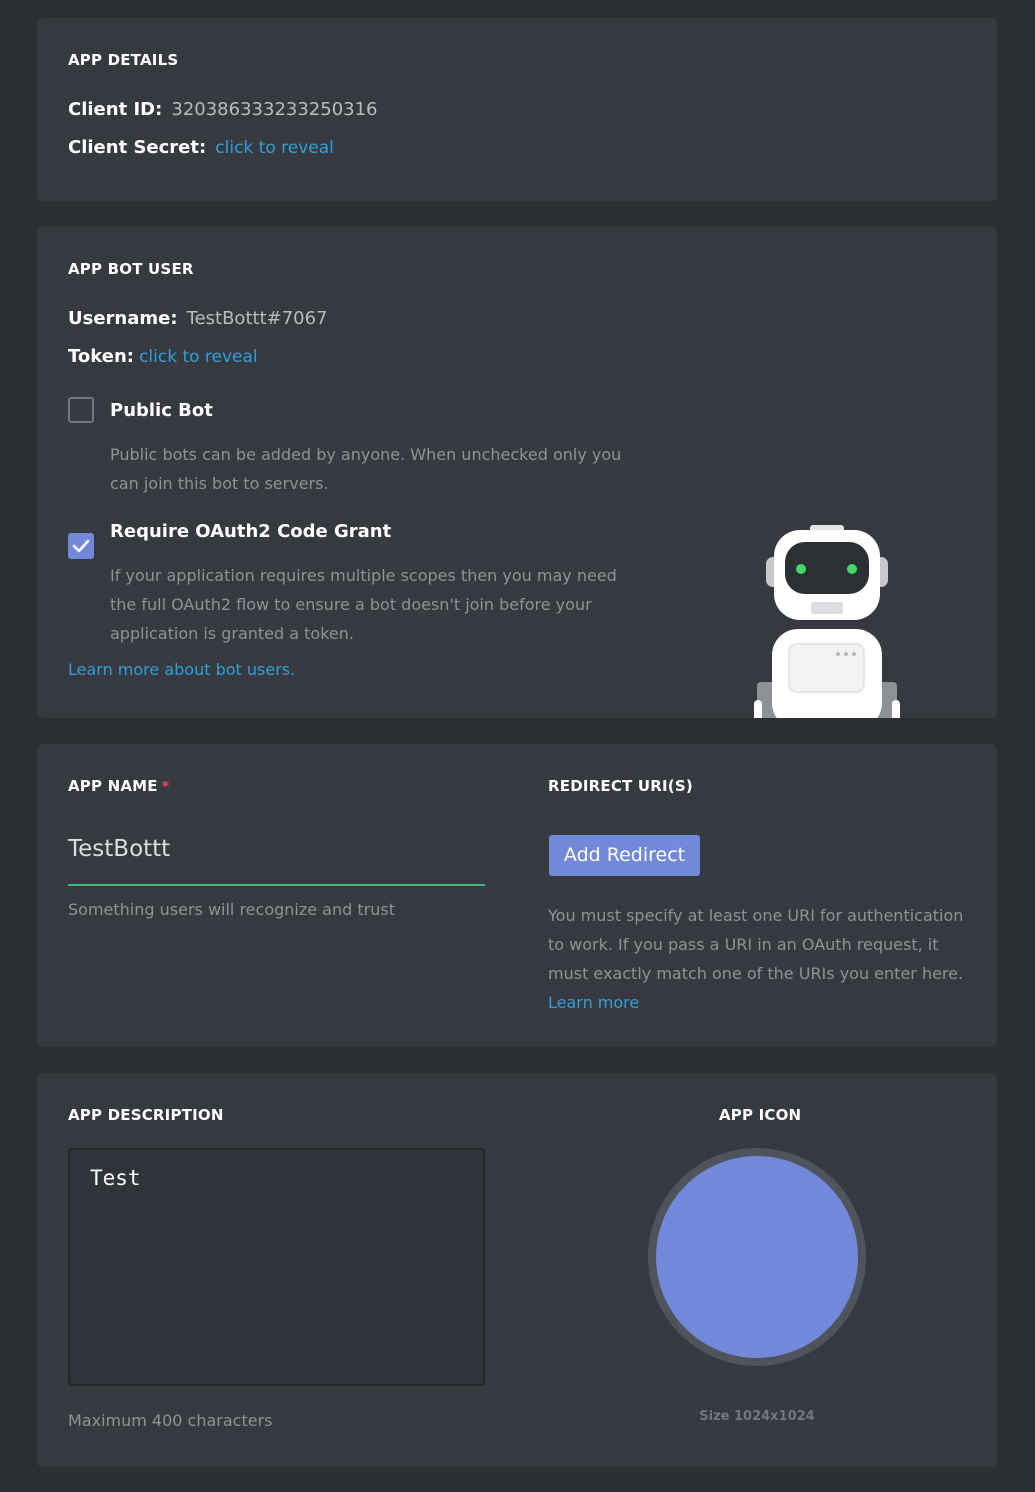  Describe the element at coordinates (131, 269) in the screenshot. I see `bot-user-heading: APP BOT USER` at that location.